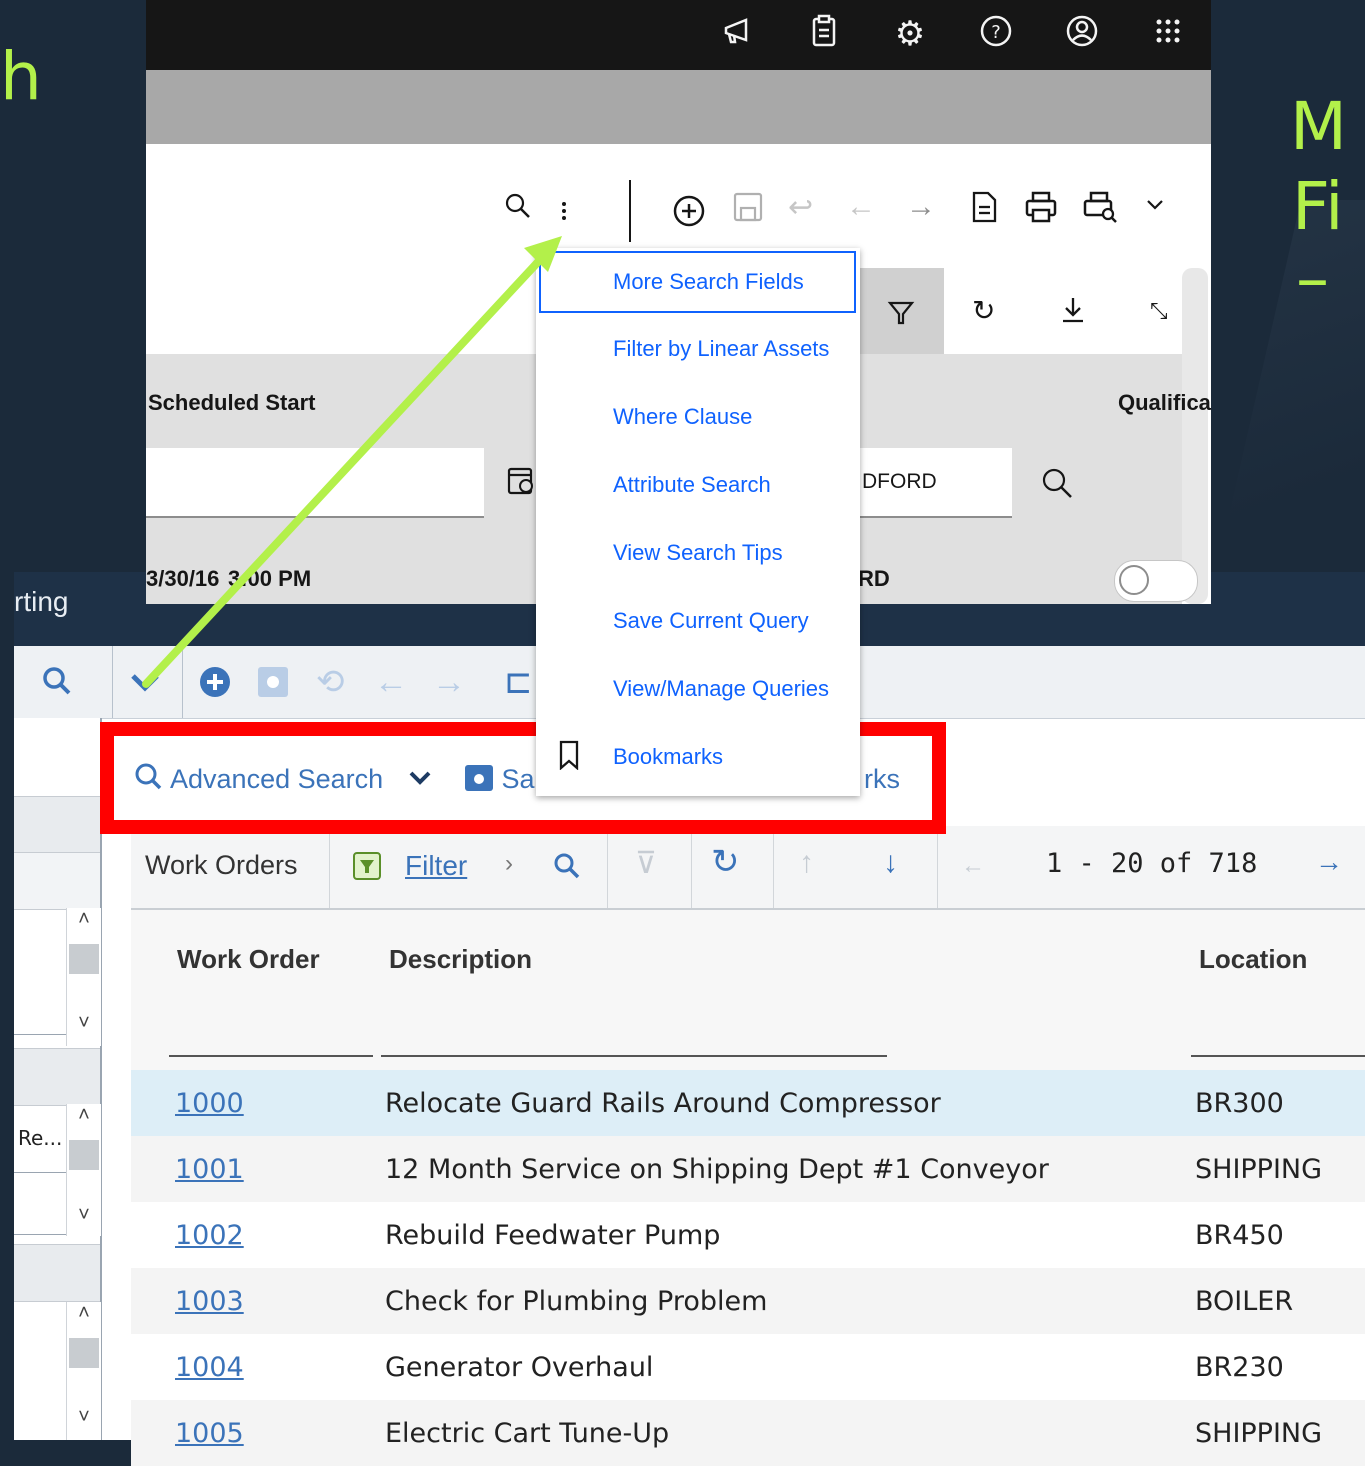 Image resolution: width=1365 pixels, height=1466 pixels. I want to click on location-filter-field, so click(1278, 1056).